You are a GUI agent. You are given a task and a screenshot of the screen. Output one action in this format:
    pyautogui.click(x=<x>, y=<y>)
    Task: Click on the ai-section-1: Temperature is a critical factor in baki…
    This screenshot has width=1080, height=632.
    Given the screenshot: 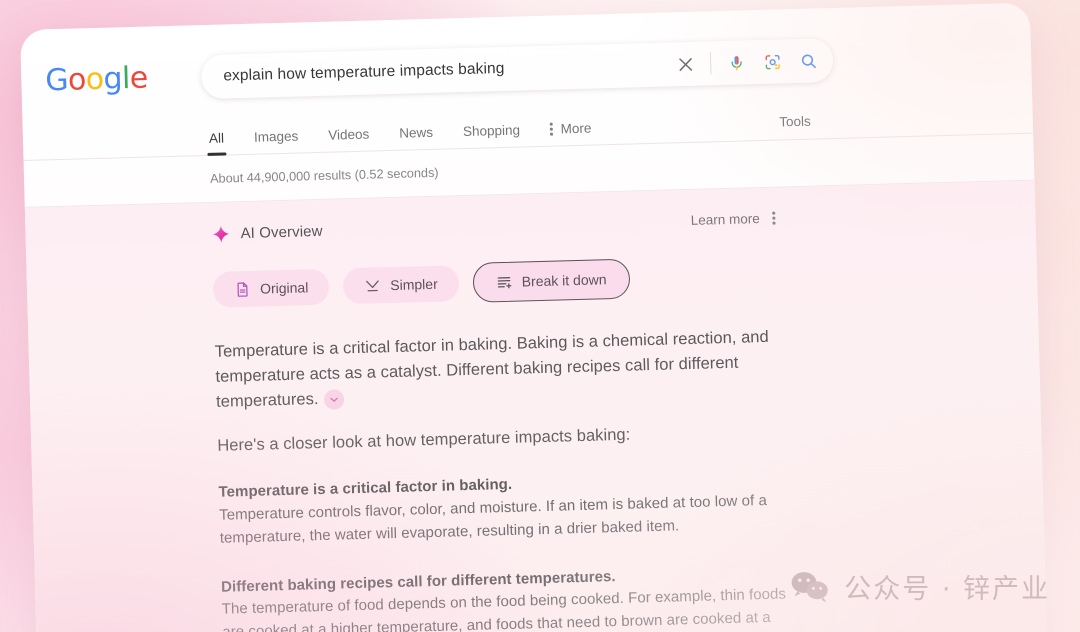 What is the action you would take?
    pyautogui.click(x=507, y=508)
    